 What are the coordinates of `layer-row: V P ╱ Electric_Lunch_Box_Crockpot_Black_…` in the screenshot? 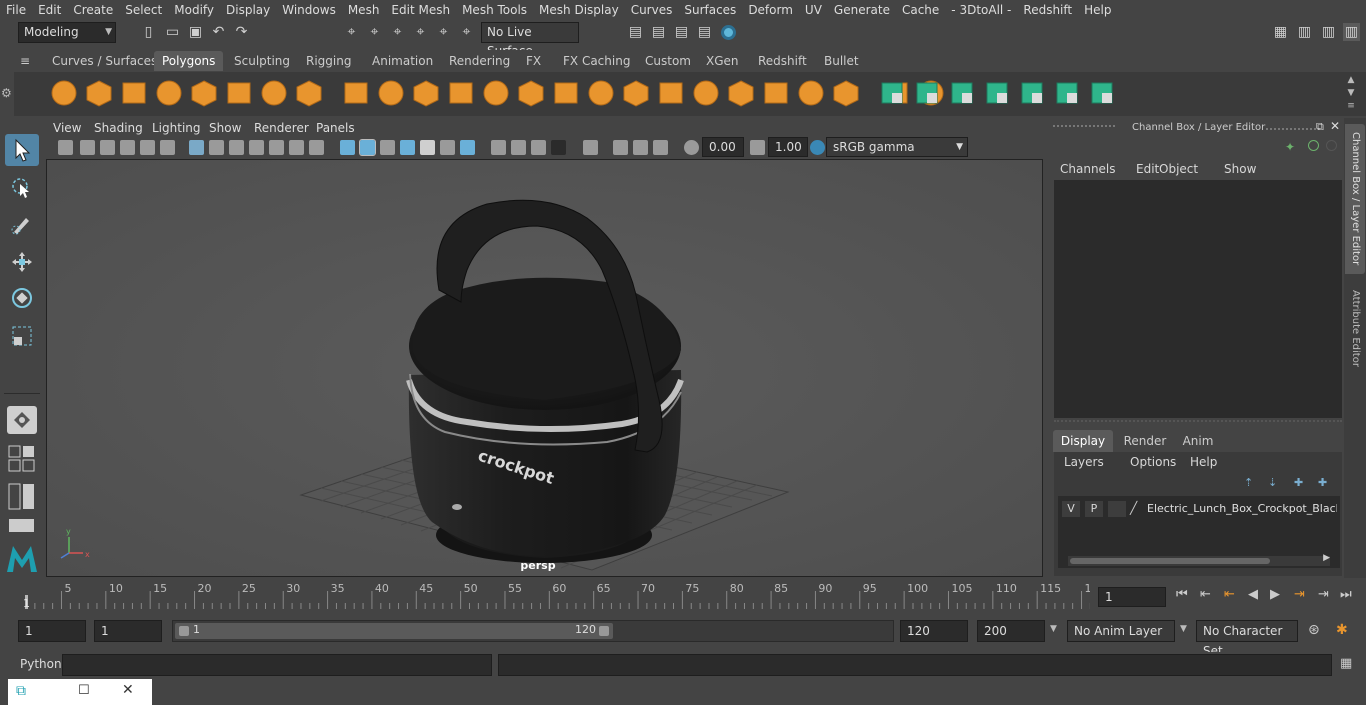 It's located at (1202, 510).